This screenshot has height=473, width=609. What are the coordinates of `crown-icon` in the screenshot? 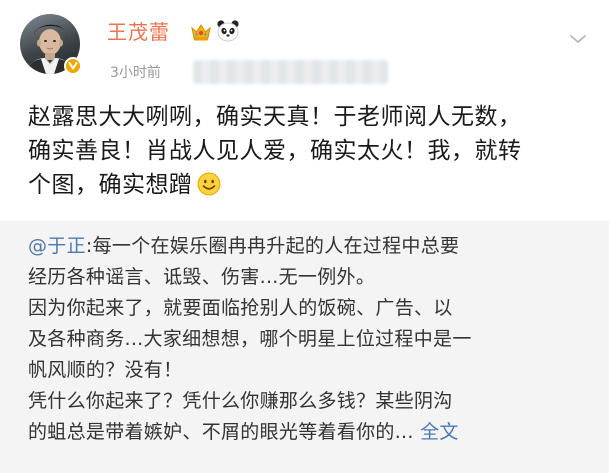 It's located at (201, 32).